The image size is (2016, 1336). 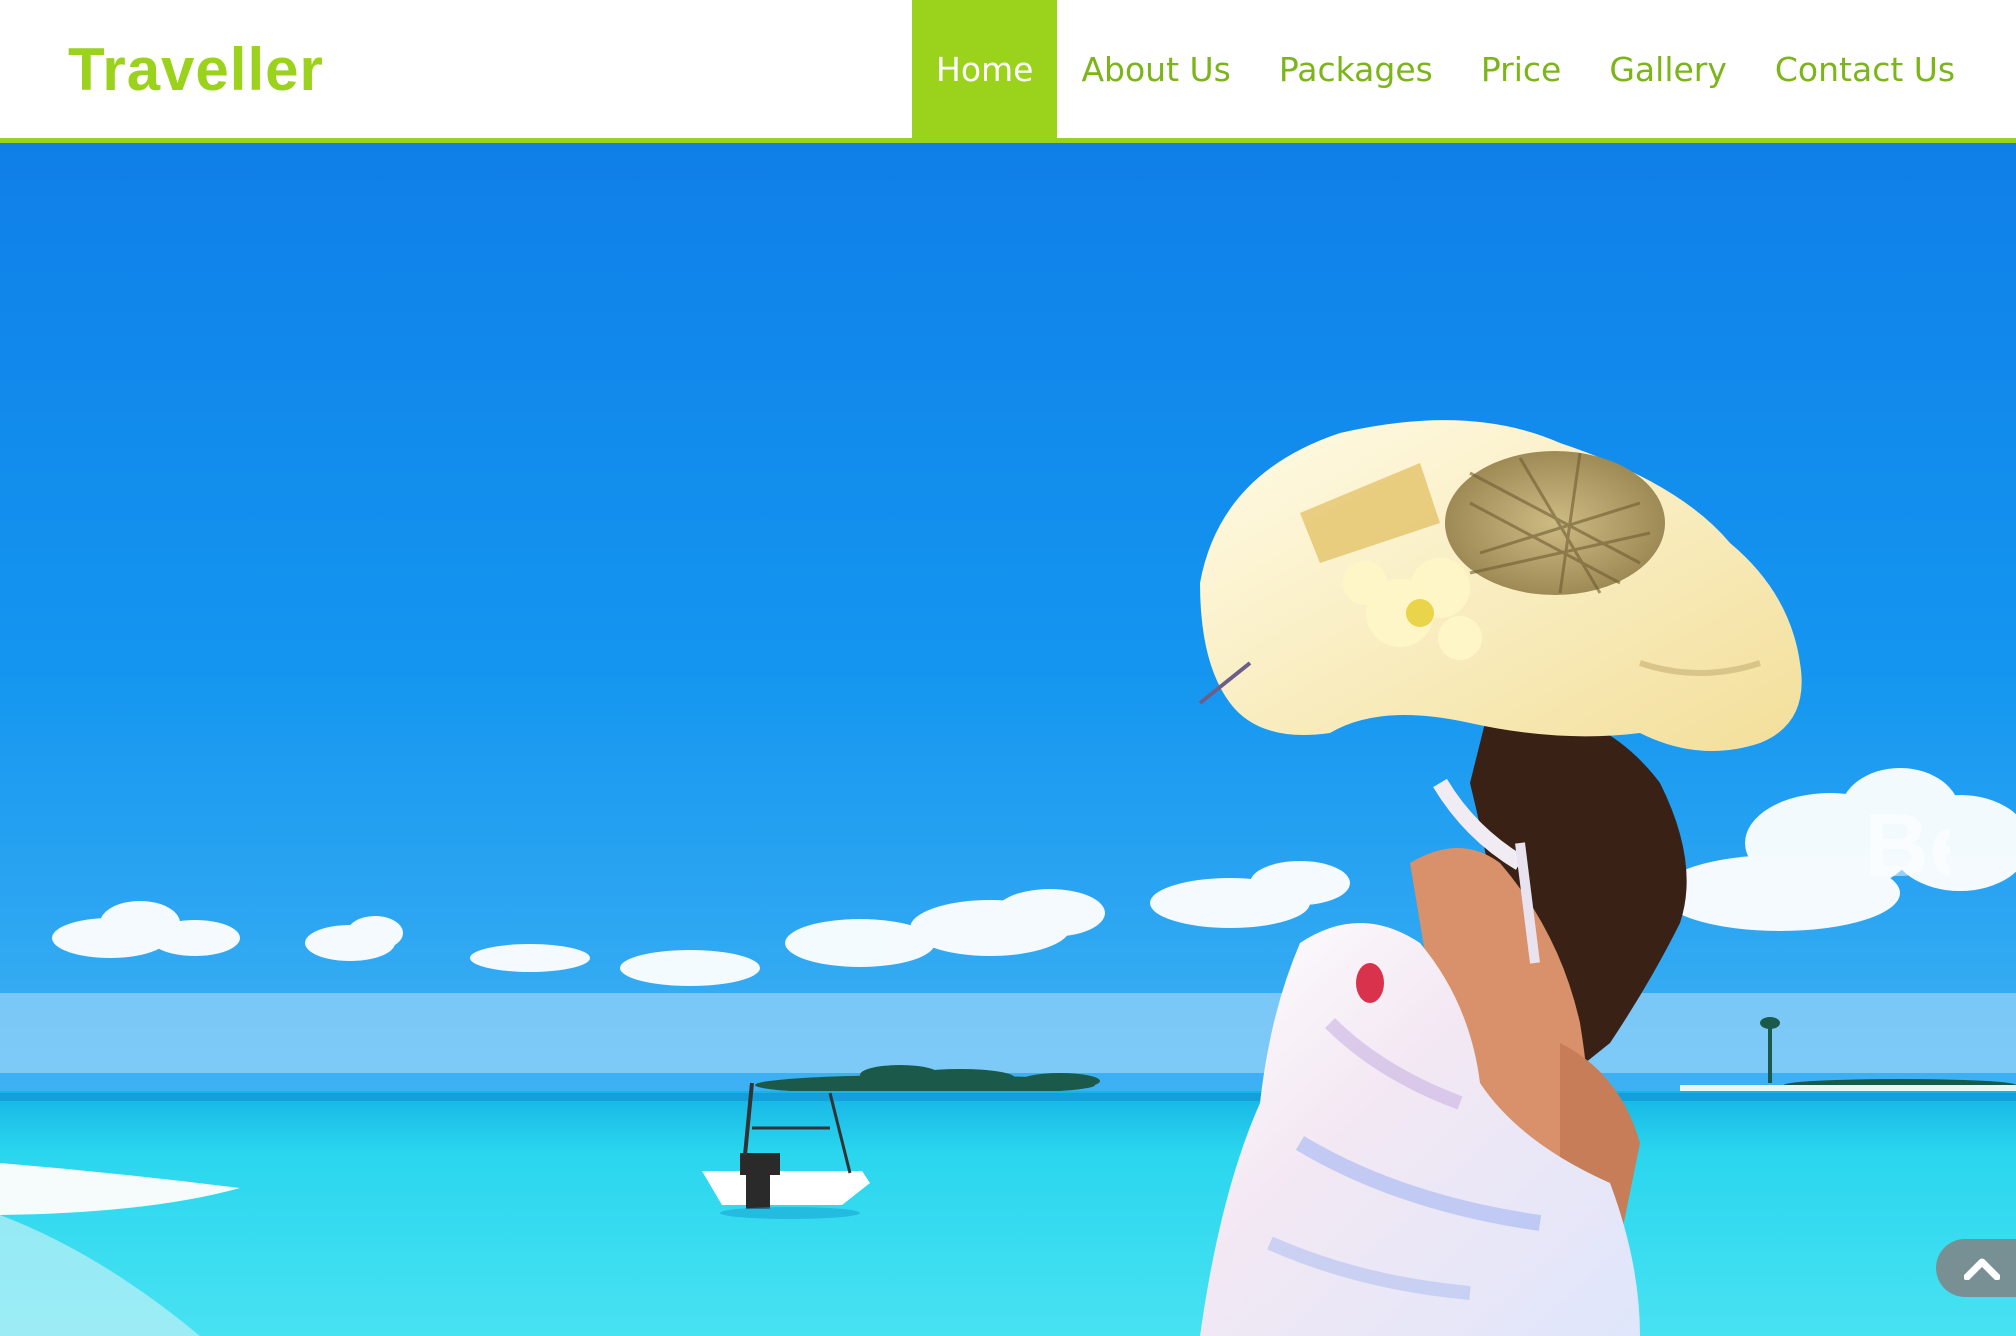 I want to click on chevron-up-icon, so click(x=1982, y=1269).